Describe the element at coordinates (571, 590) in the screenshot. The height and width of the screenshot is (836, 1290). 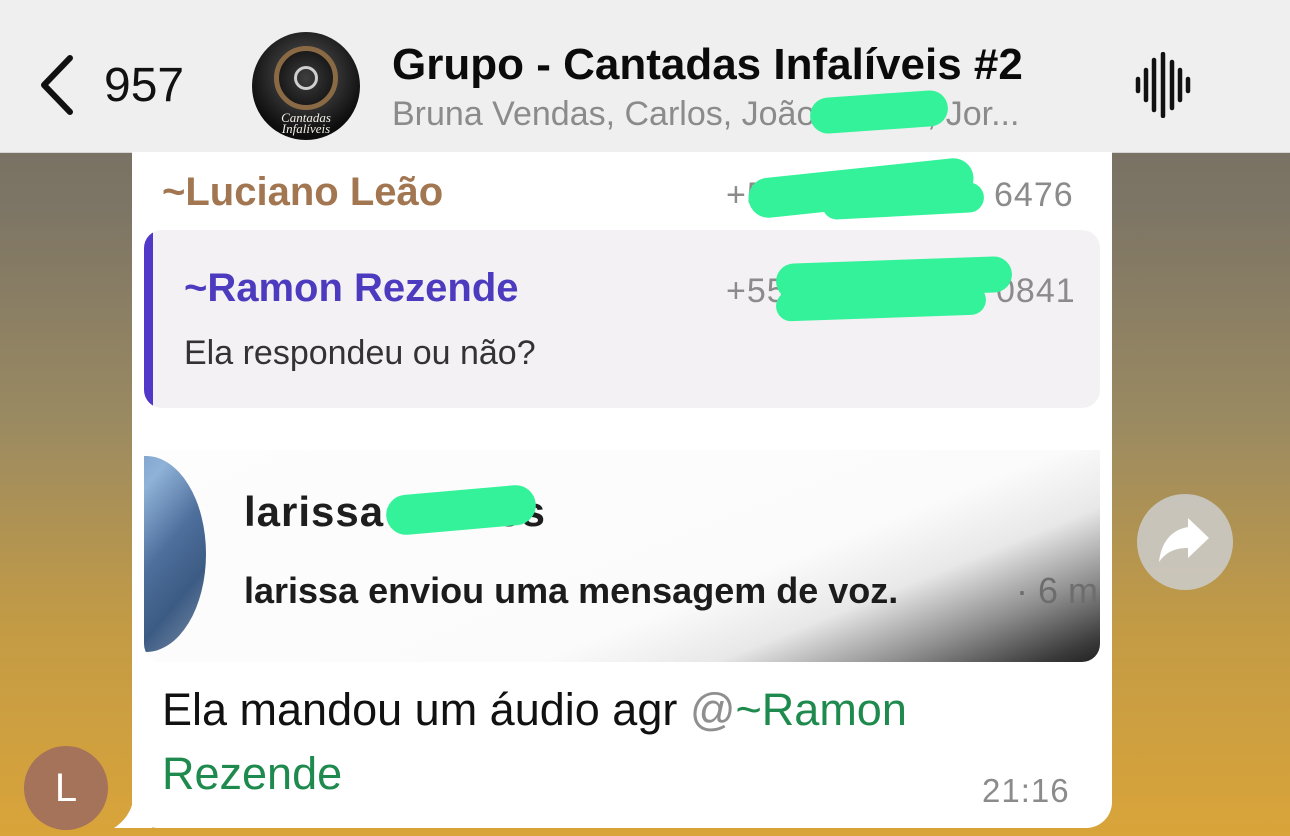
I see `image-notification-text: larissa enviou uma mensagem de voz.` at that location.